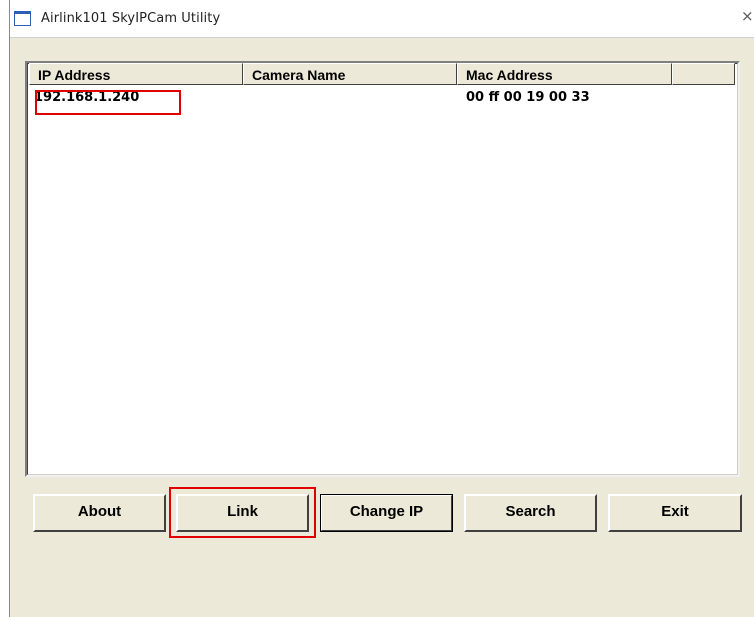 The height and width of the screenshot is (617, 754). Describe the element at coordinates (703, 74) in the screenshot. I see `column-header-blank` at that location.